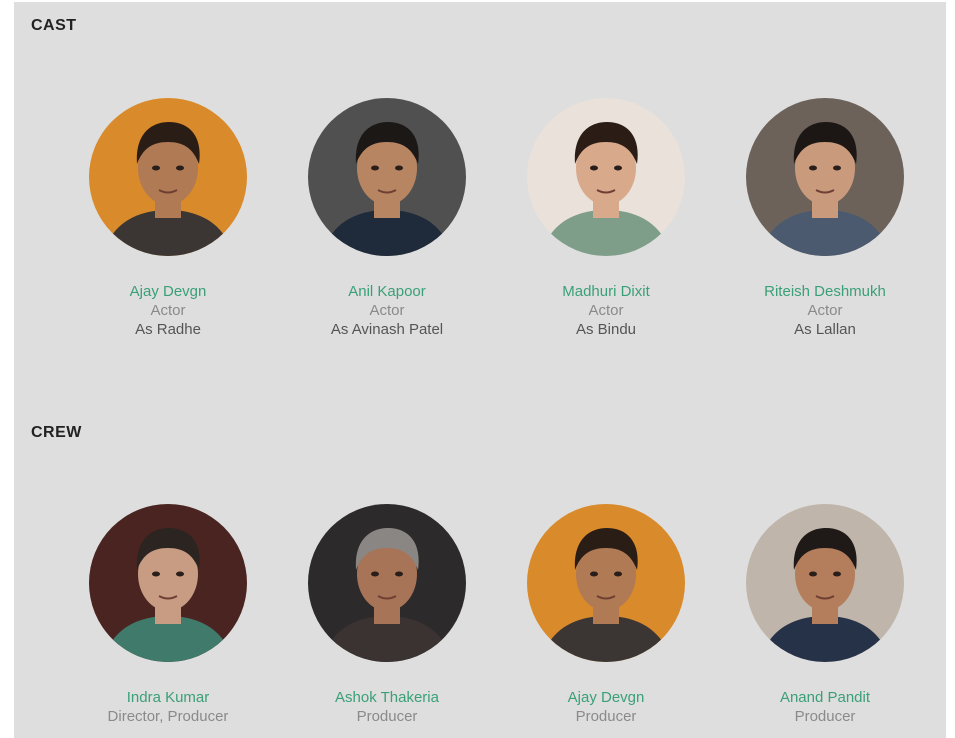 The width and height of the screenshot is (955, 738). Describe the element at coordinates (825, 697) in the screenshot. I see `person-name: Anand Pandit` at that location.